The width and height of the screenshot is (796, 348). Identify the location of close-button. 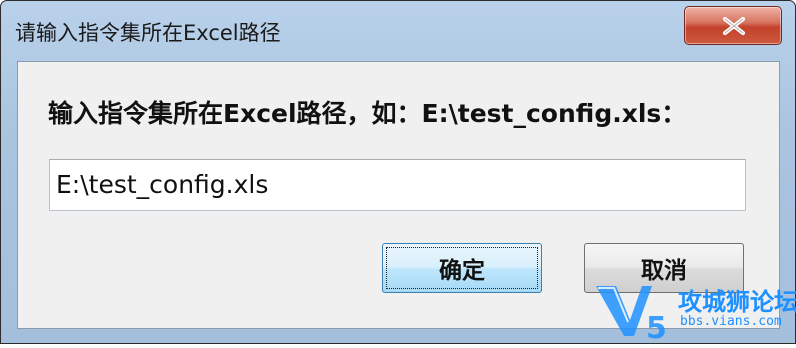
(733, 25).